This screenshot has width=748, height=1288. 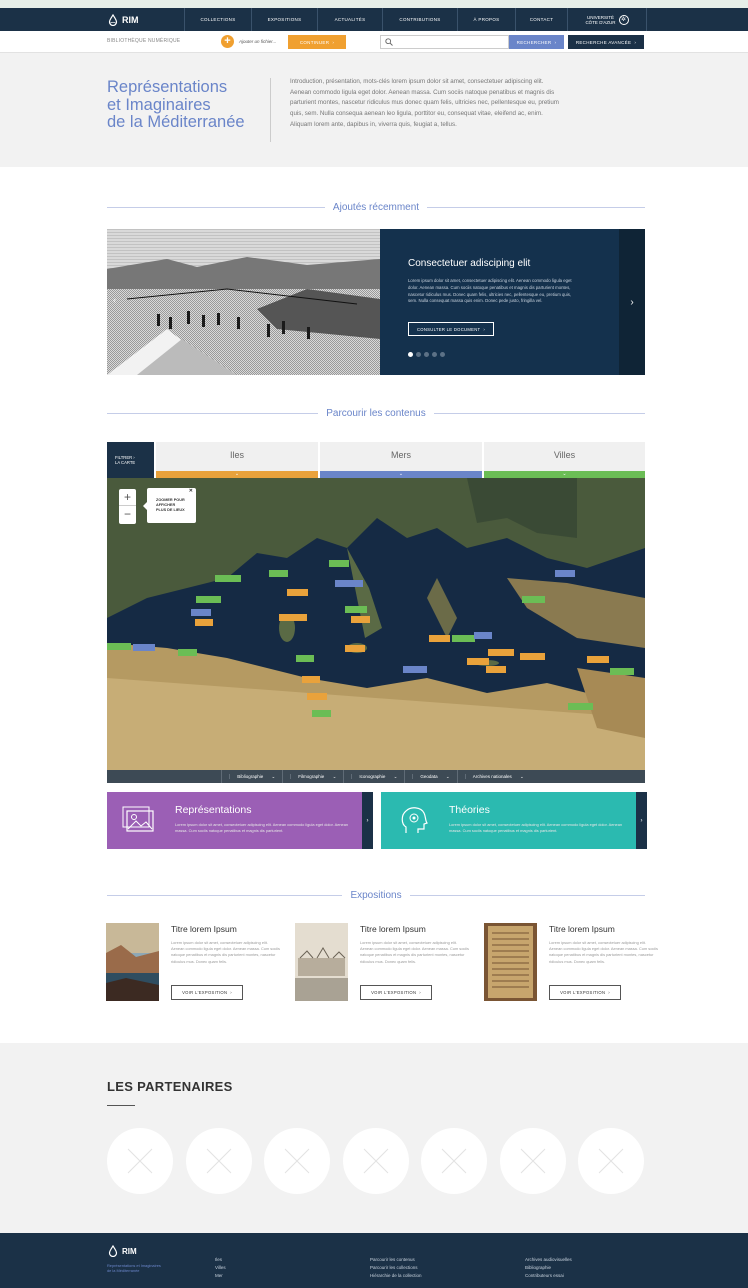 What do you see at coordinates (227, 41) in the screenshot?
I see `add-file-plus-icon: +` at bounding box center [227, 41].